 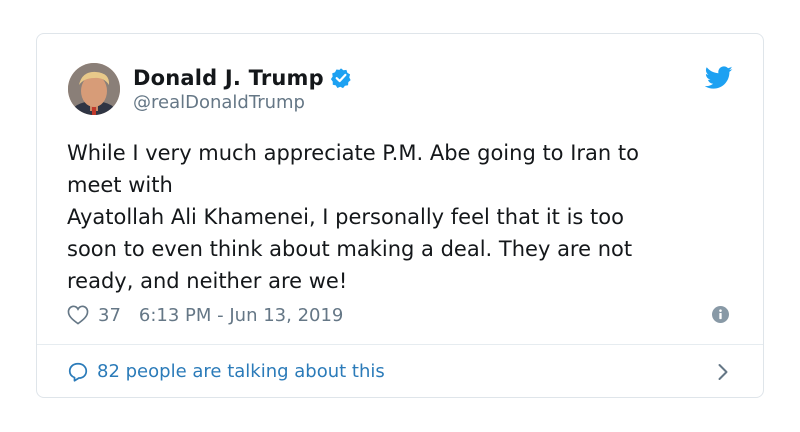 What do you see at coordinates (78, 315) in the screenshot?
I see `heart-icon` at bounding box center [78, 315].